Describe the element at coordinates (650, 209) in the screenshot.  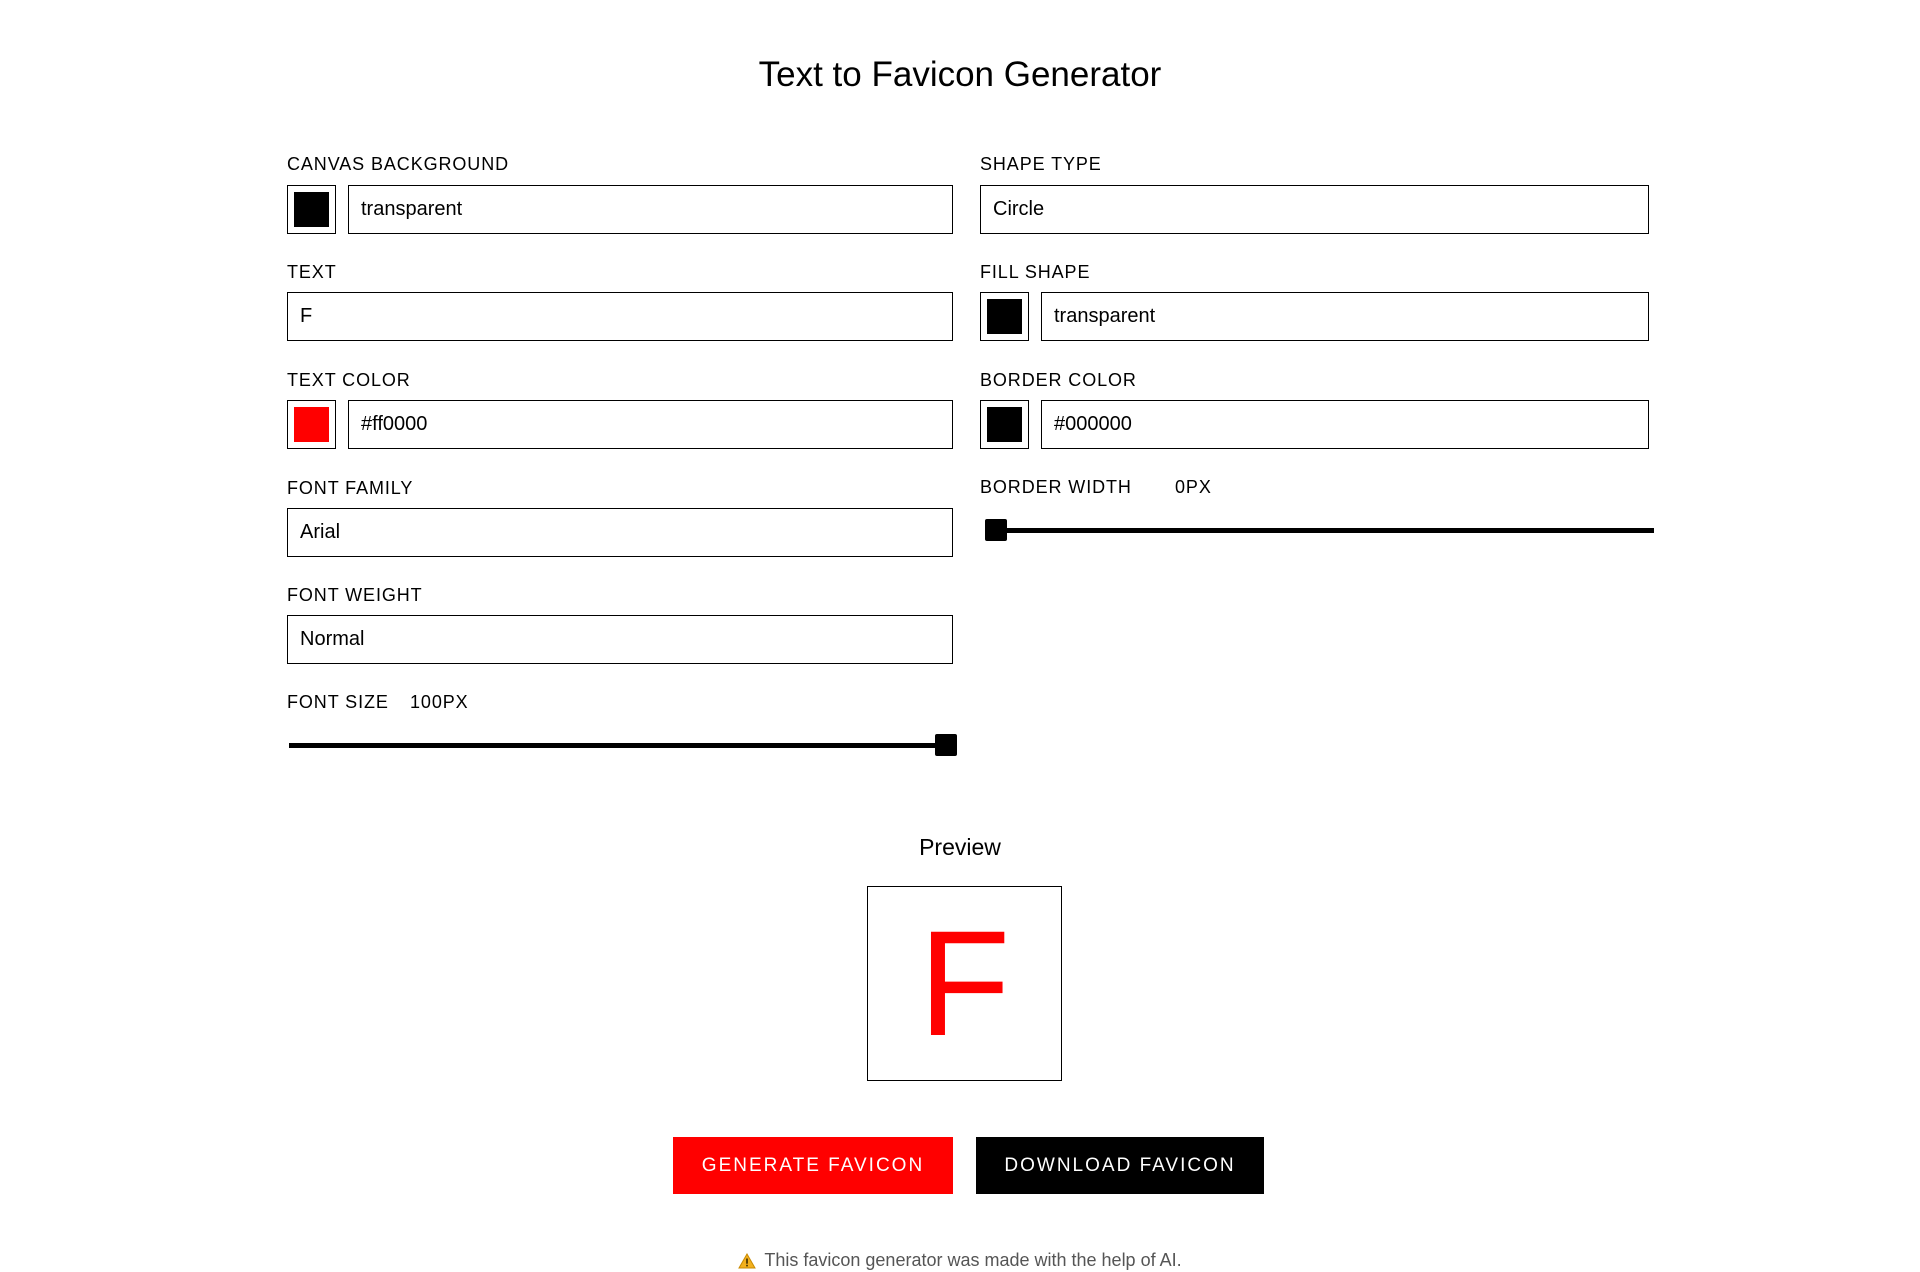
I see `canvas-background-input: transparent` at that location.